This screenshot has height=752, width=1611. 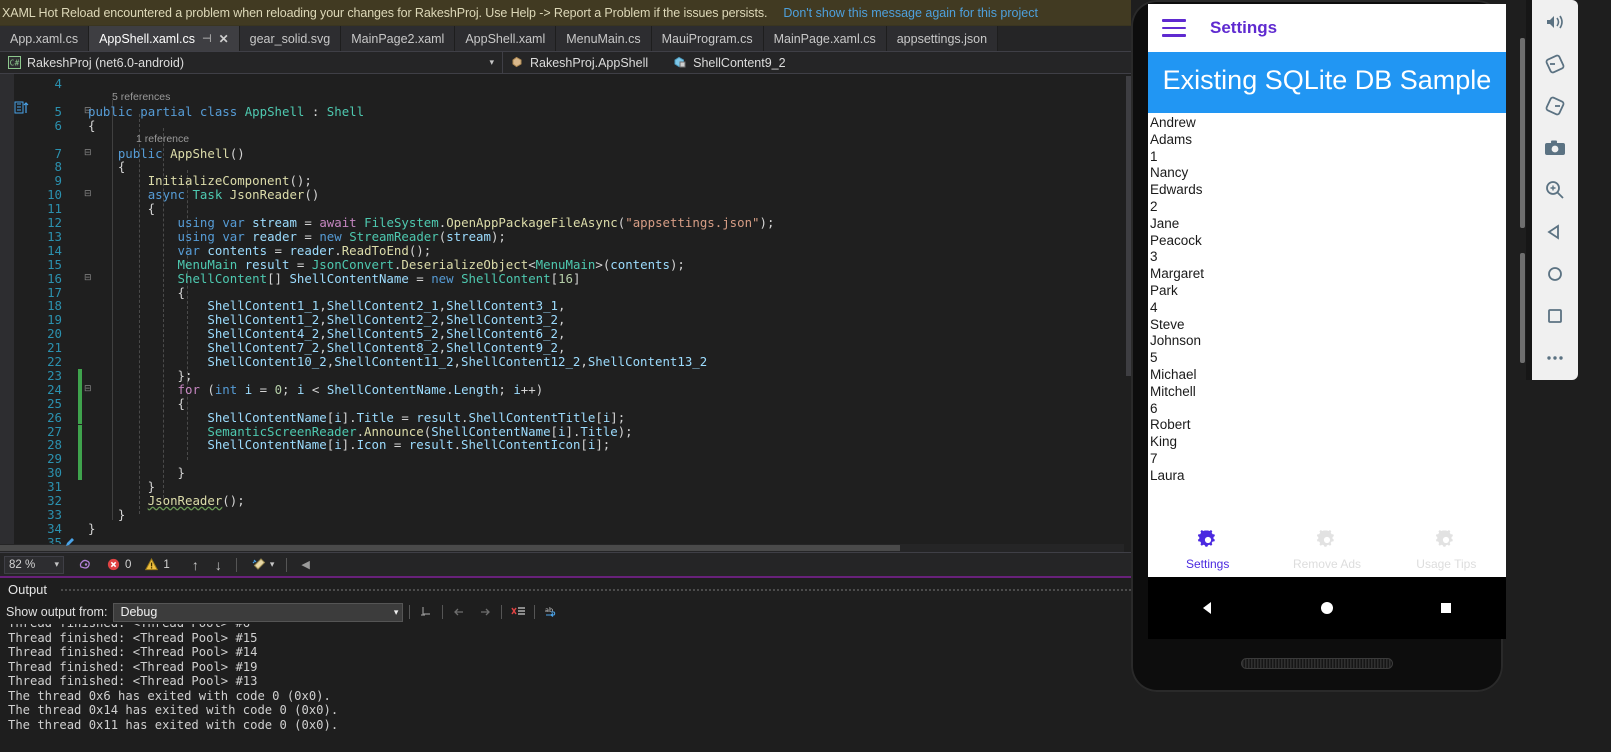 What do you see at coordinates (58, 111) in the screenshot?
I see `line-number: 5` at bounding box center [58, 111].